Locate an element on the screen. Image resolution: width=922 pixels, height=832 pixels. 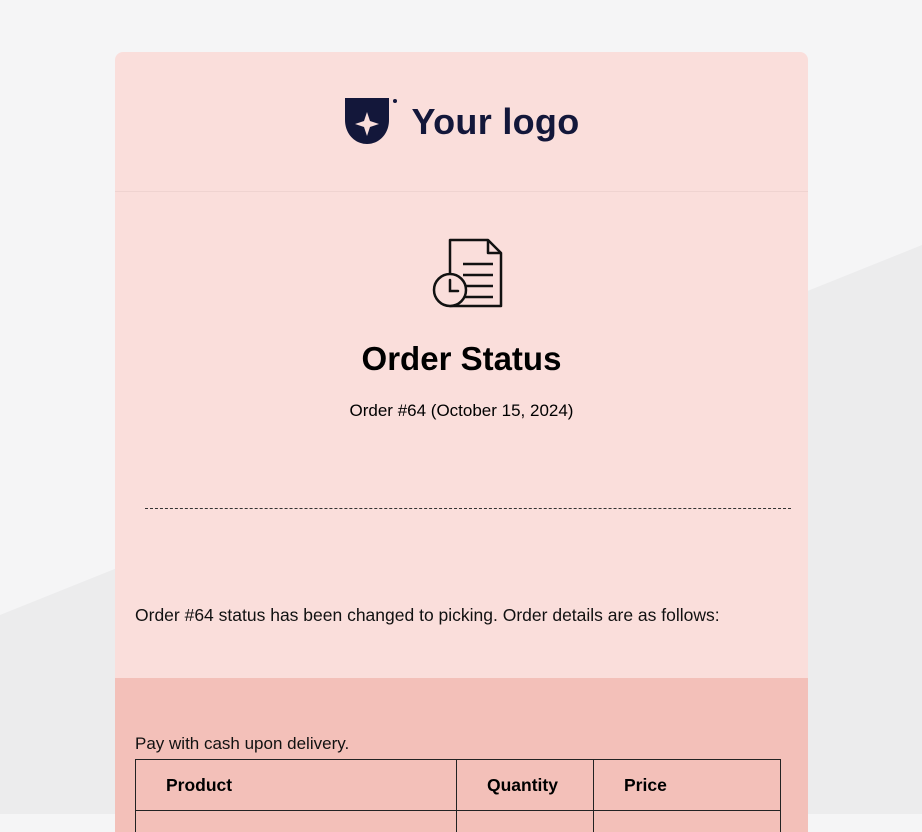
dashed-divider is located at coordinates (468, 508).